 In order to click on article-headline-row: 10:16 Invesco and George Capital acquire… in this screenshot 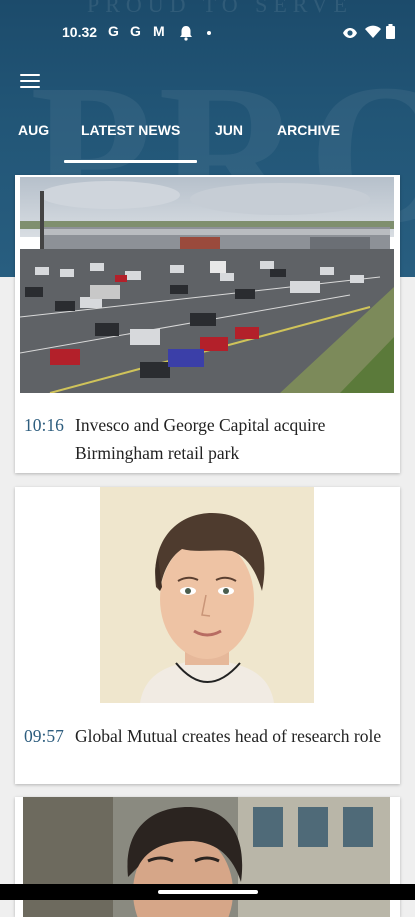, I will do `click(200, 439)`.